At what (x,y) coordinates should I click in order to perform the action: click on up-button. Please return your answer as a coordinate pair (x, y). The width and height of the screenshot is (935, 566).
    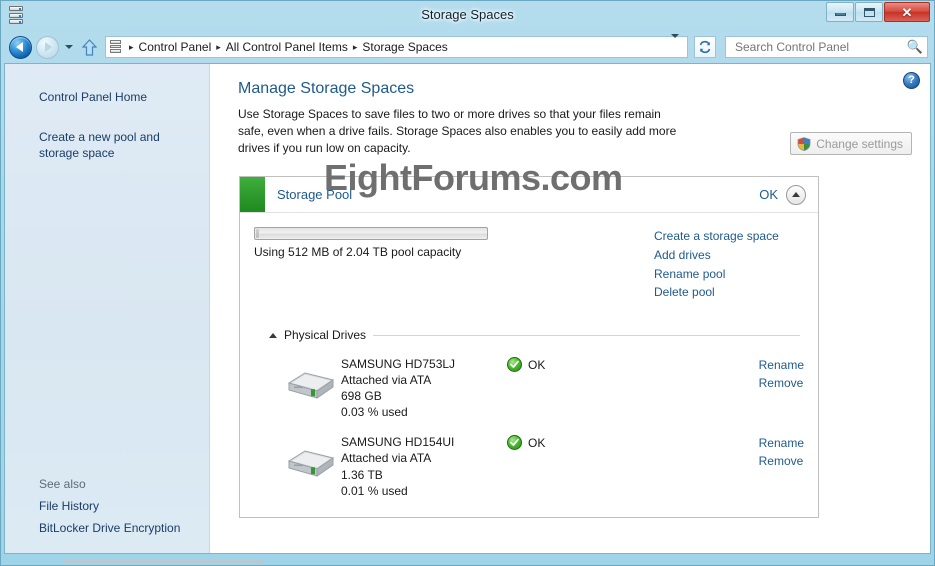
    Looking at the image, I should click on (89, 47).